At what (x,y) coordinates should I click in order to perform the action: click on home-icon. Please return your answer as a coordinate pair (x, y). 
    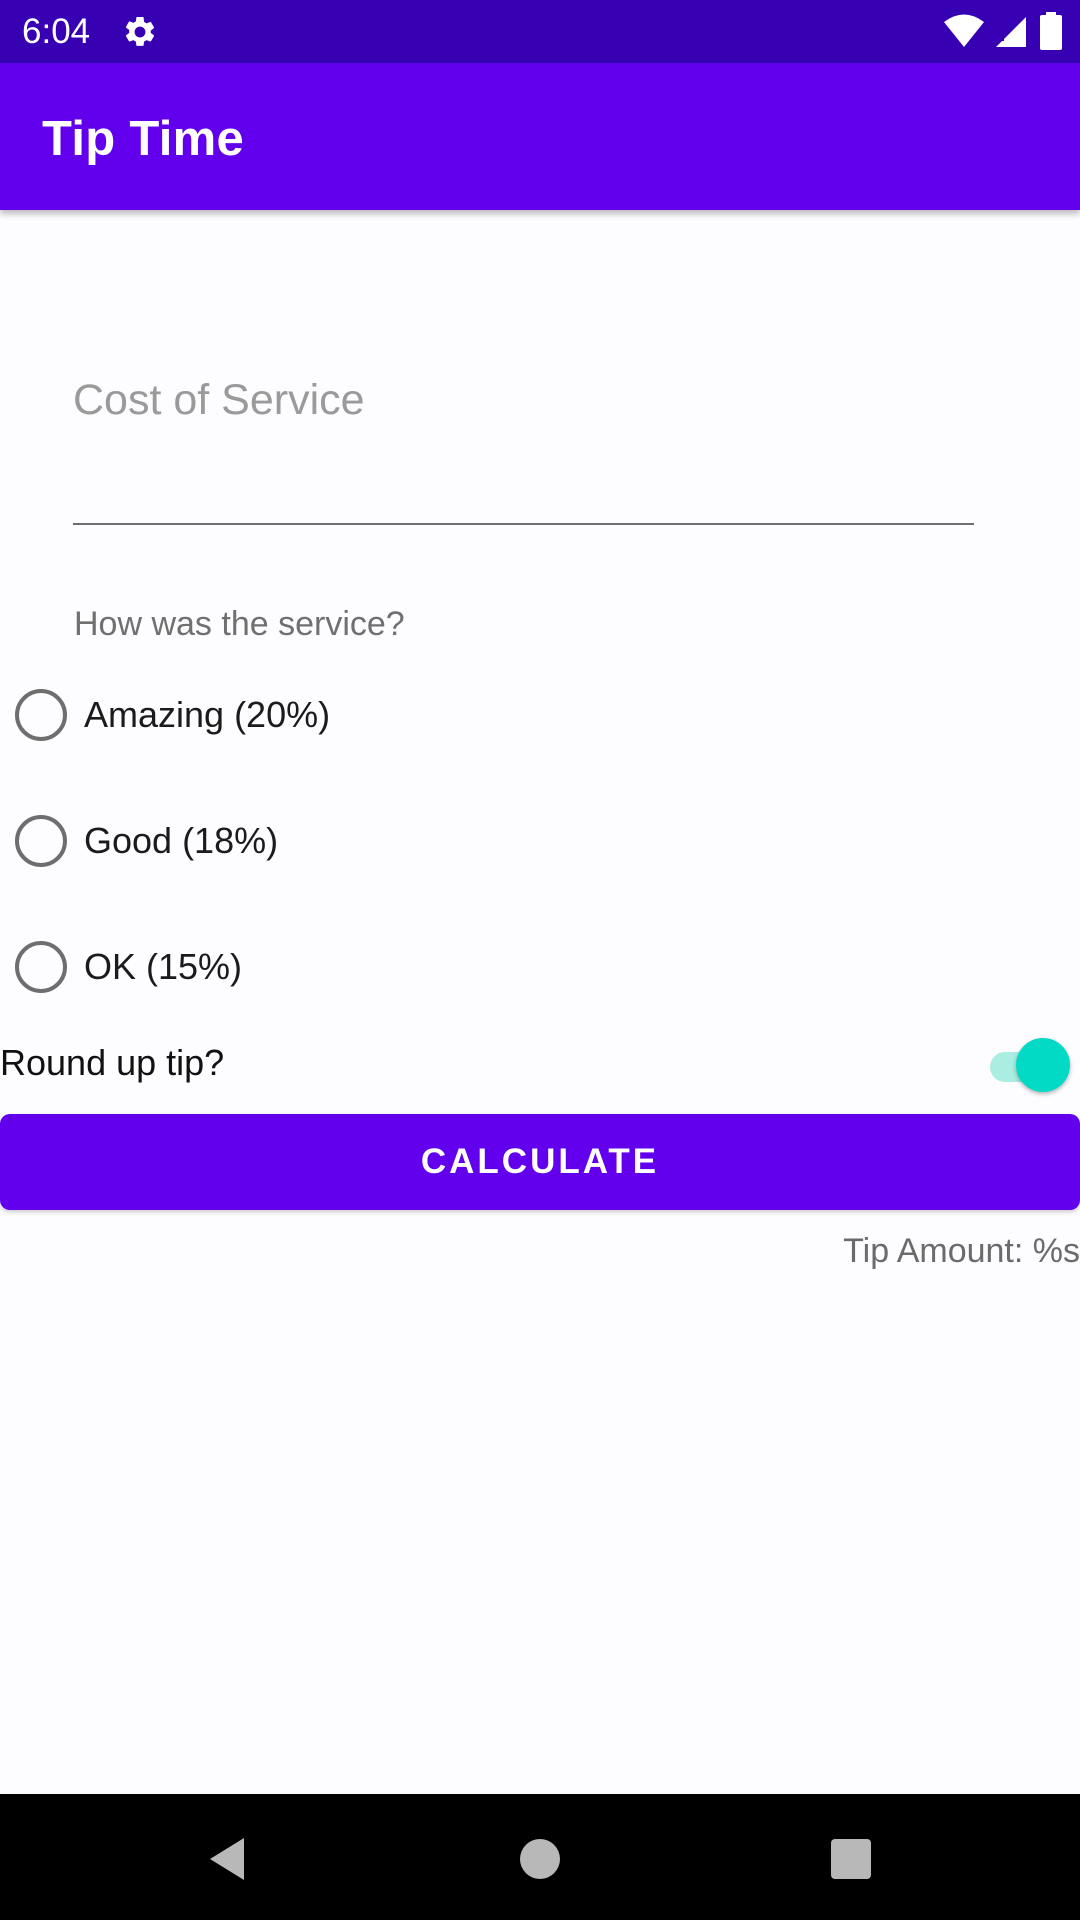
    Looking at the image, I should click on (540, 1859).